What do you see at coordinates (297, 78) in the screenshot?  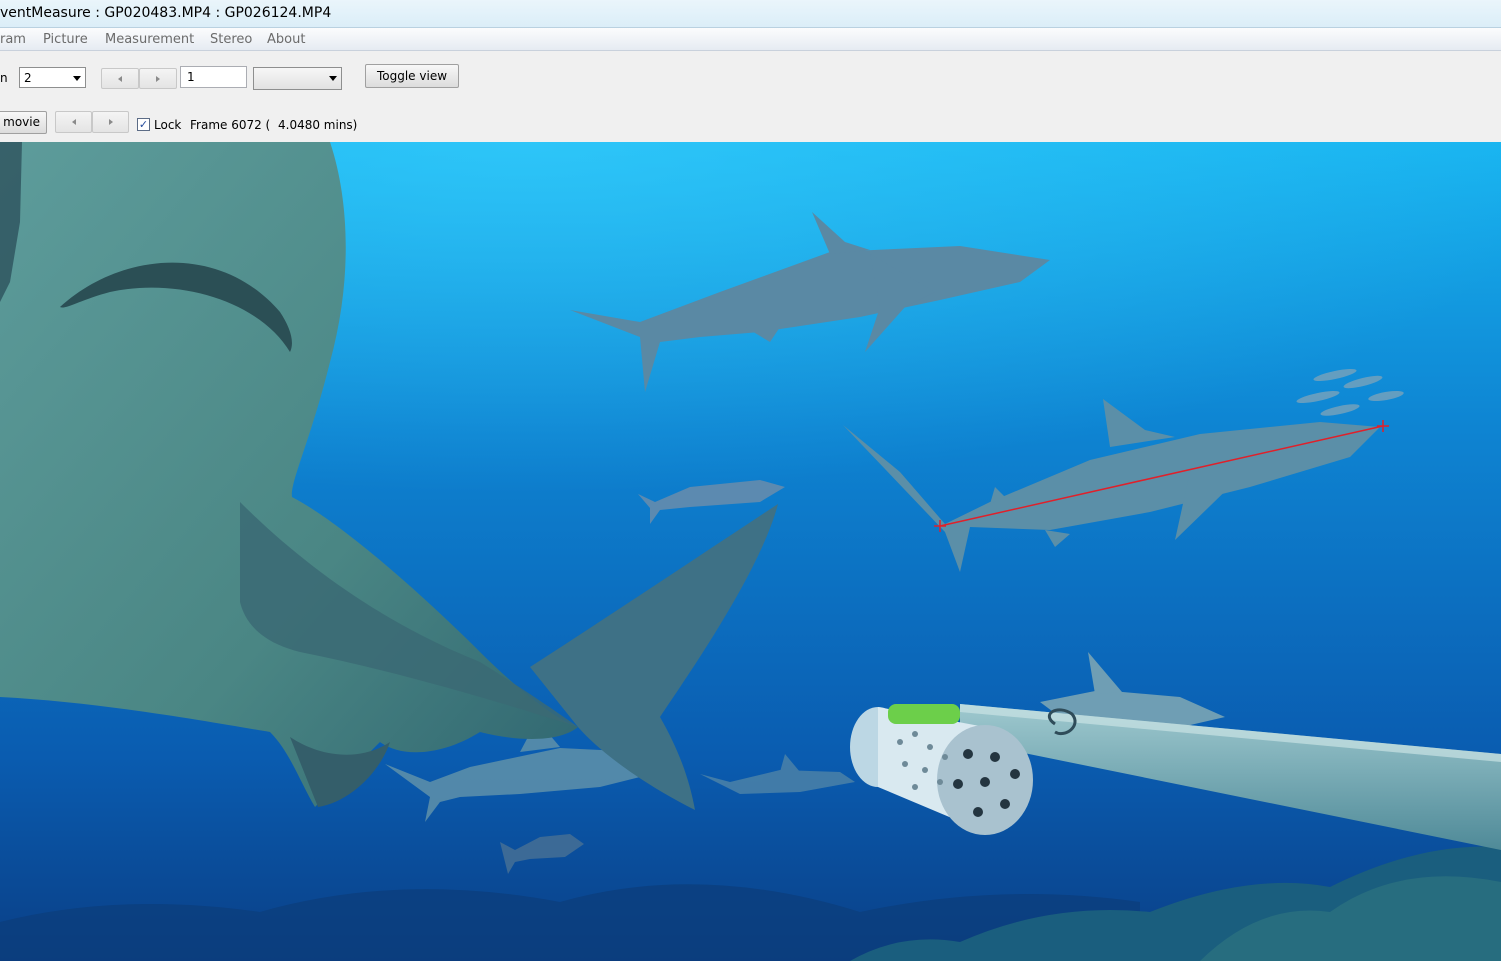 I see `unit-select` at bounding box center [297, 78].